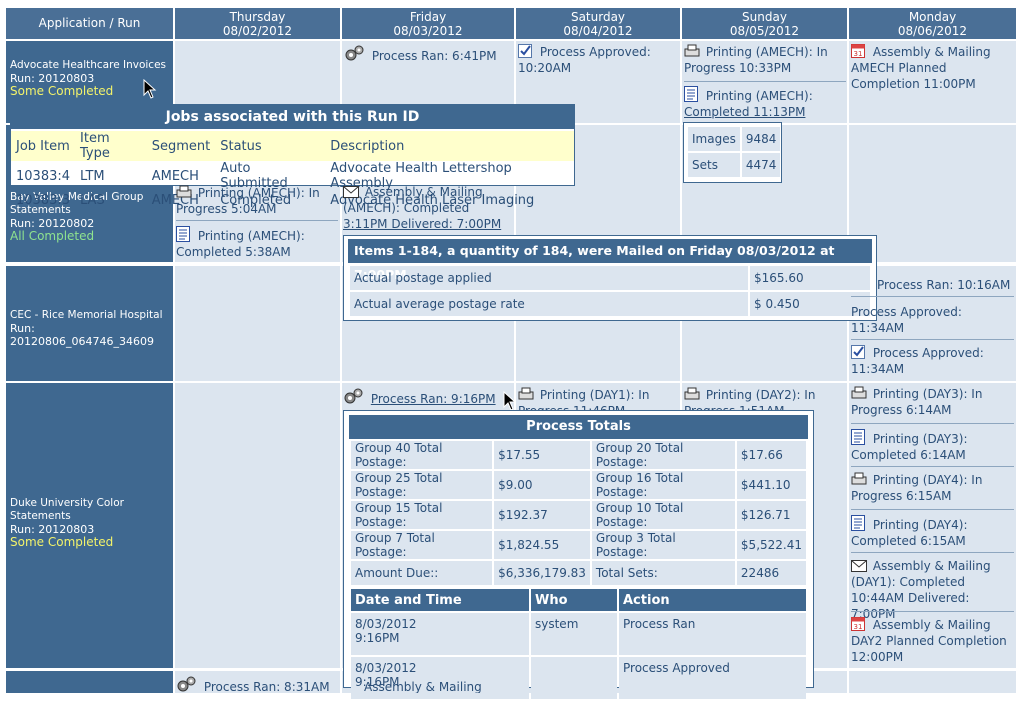  I want to click on day-date: 08/02/2012, so click(257, 31).